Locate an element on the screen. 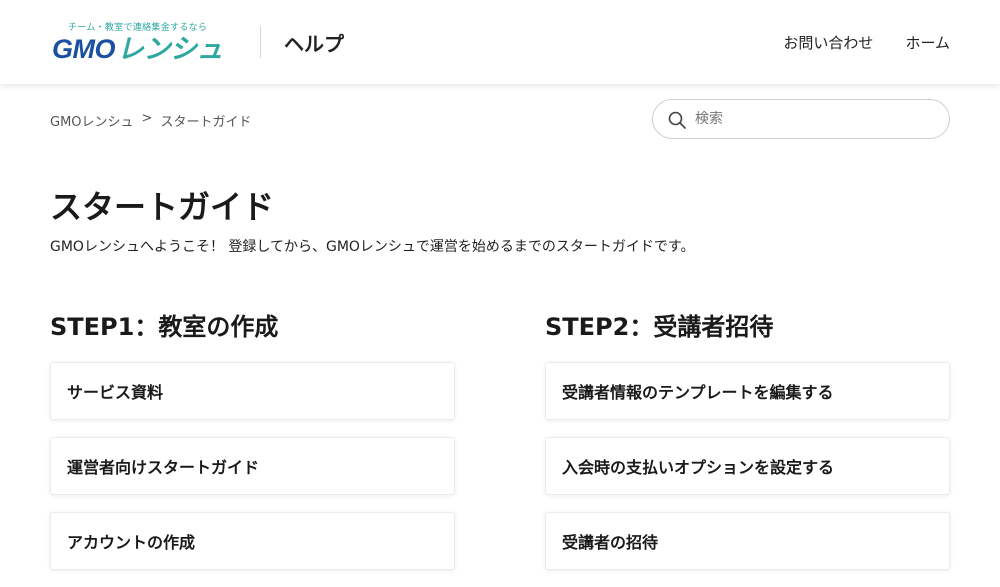 The height and width of the screenshot is (587, 1000). breadcrumb: GMOレンシュ > スタートガイド is located at coordinates (150, 120).